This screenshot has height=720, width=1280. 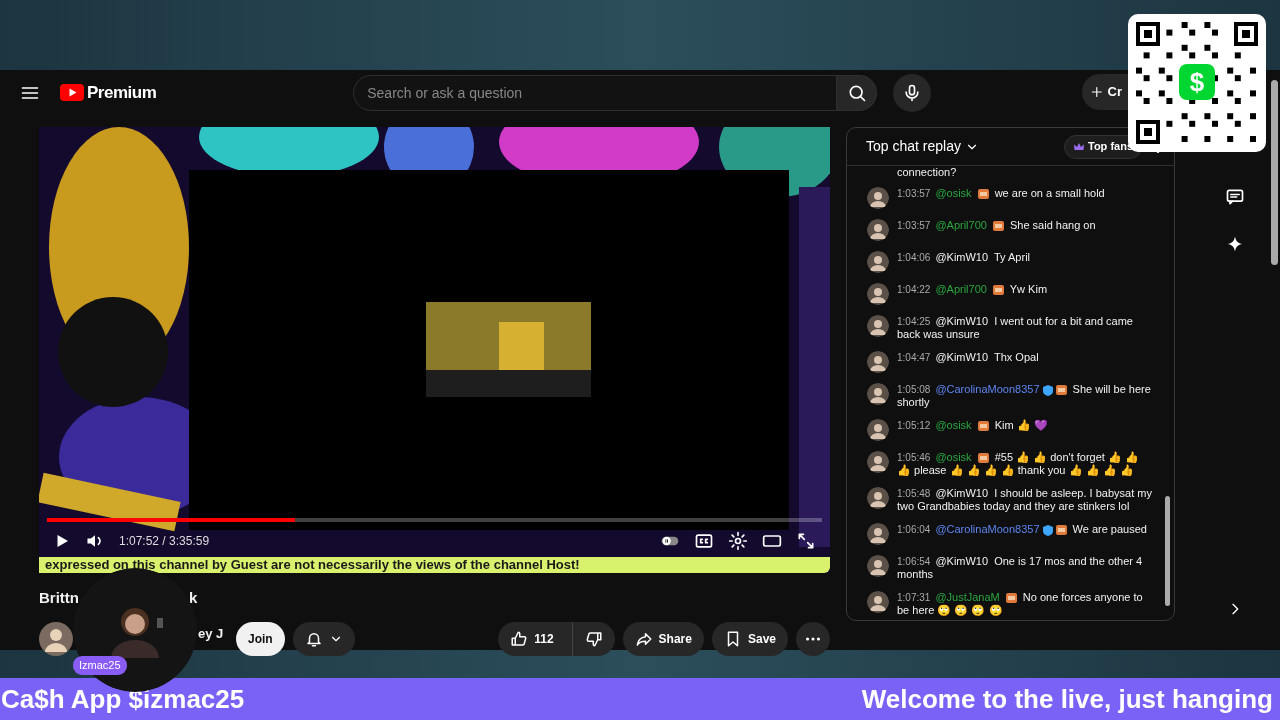 What do you see at coordinates (1067, 699) in the screenshot?
I see `banner-text: Welcome to the live, just hanging` at bounding box center [1067, 699].